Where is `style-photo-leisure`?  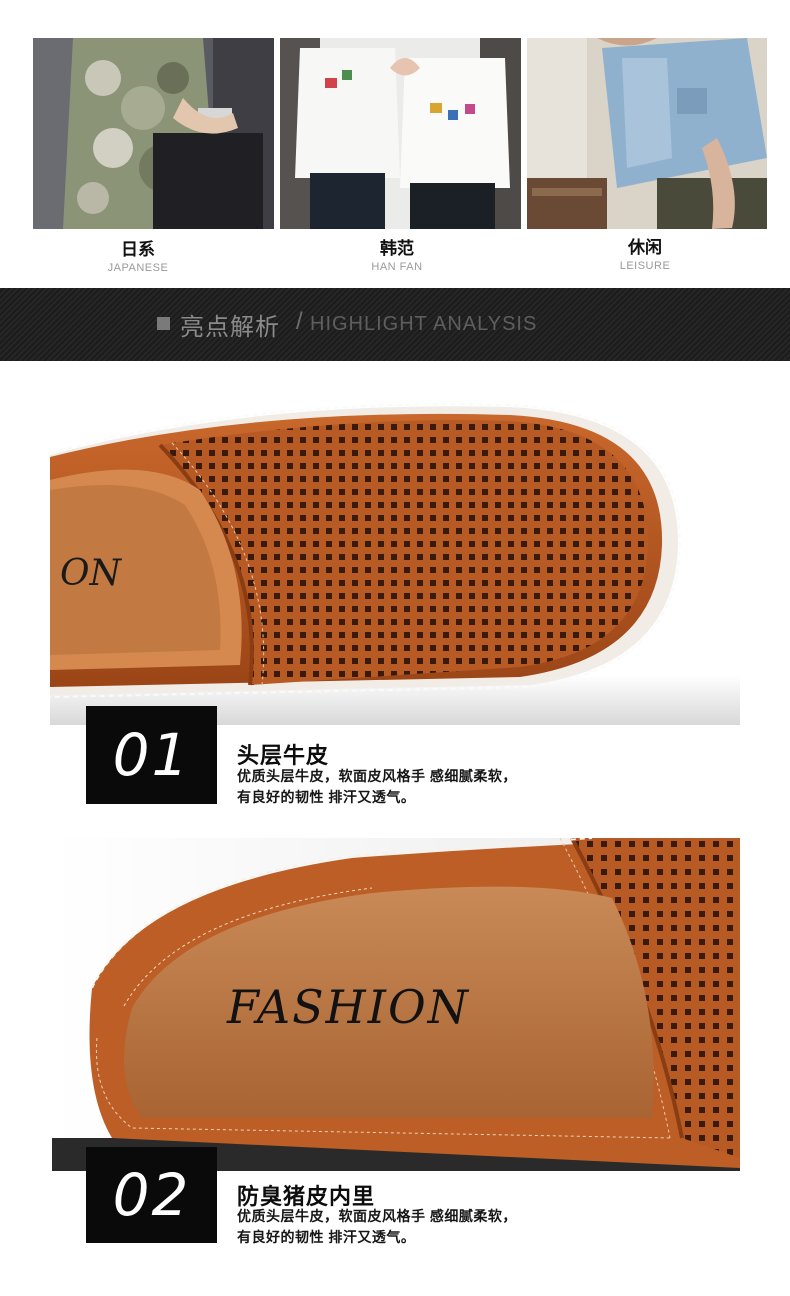
style-photo-leisure is located at coordinates (647, 133).